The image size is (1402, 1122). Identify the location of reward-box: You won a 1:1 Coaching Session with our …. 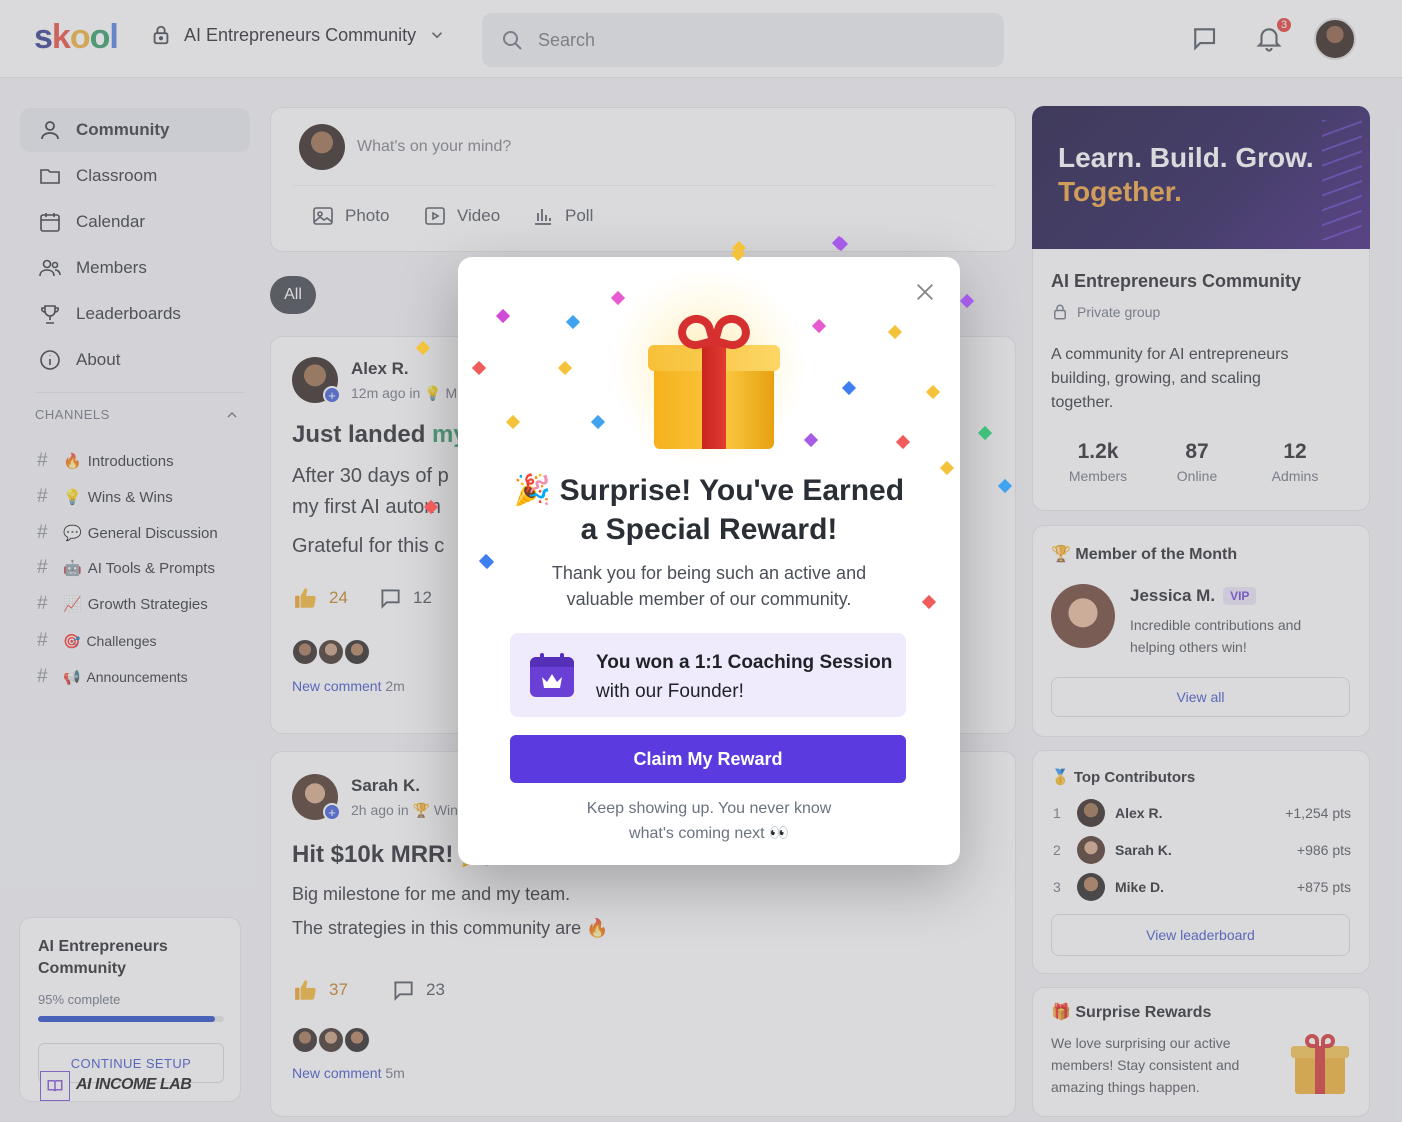
(708, 675).